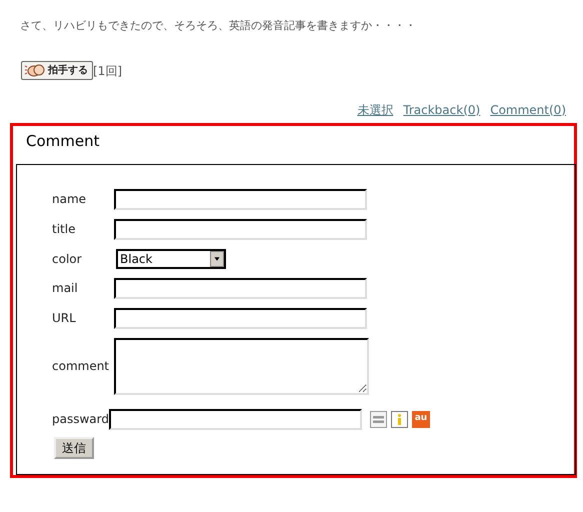  Describe the element at coordinates (399, 419) in the screenshot. I see `info-icon` at that location.